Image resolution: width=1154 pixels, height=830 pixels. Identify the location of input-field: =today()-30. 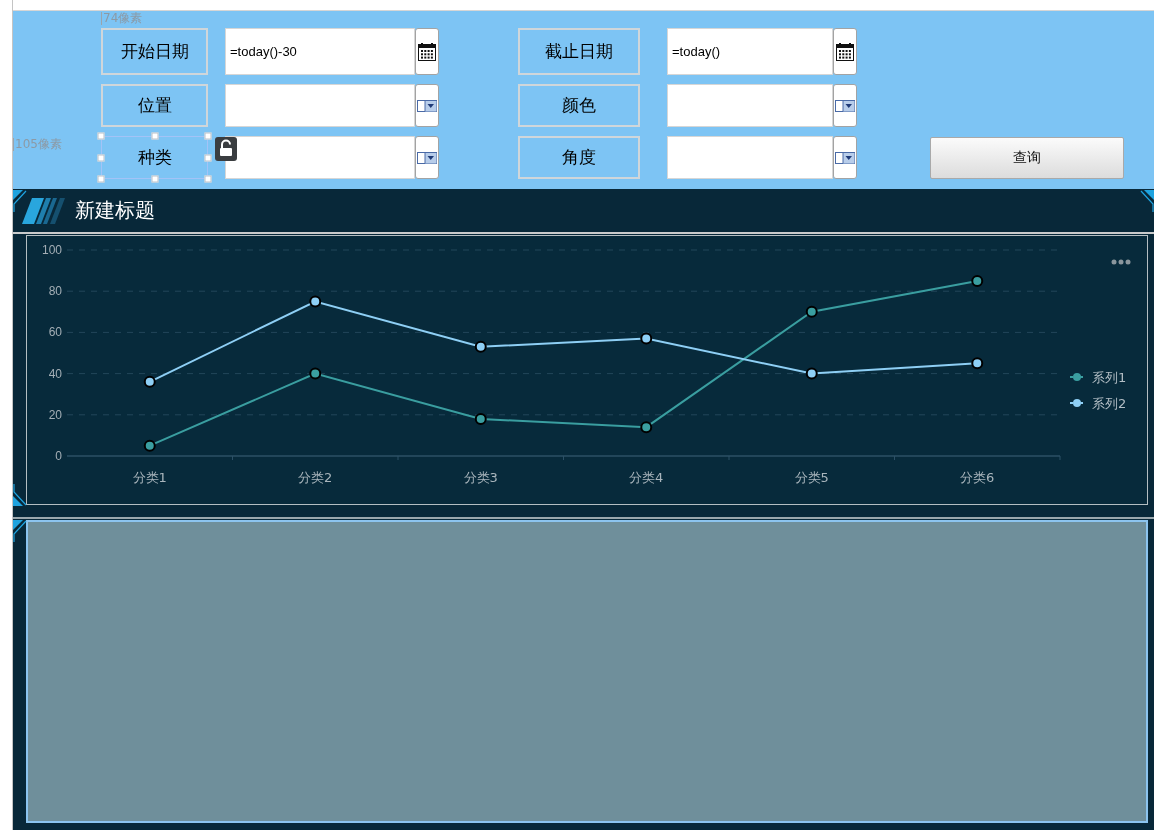
(320, 51).